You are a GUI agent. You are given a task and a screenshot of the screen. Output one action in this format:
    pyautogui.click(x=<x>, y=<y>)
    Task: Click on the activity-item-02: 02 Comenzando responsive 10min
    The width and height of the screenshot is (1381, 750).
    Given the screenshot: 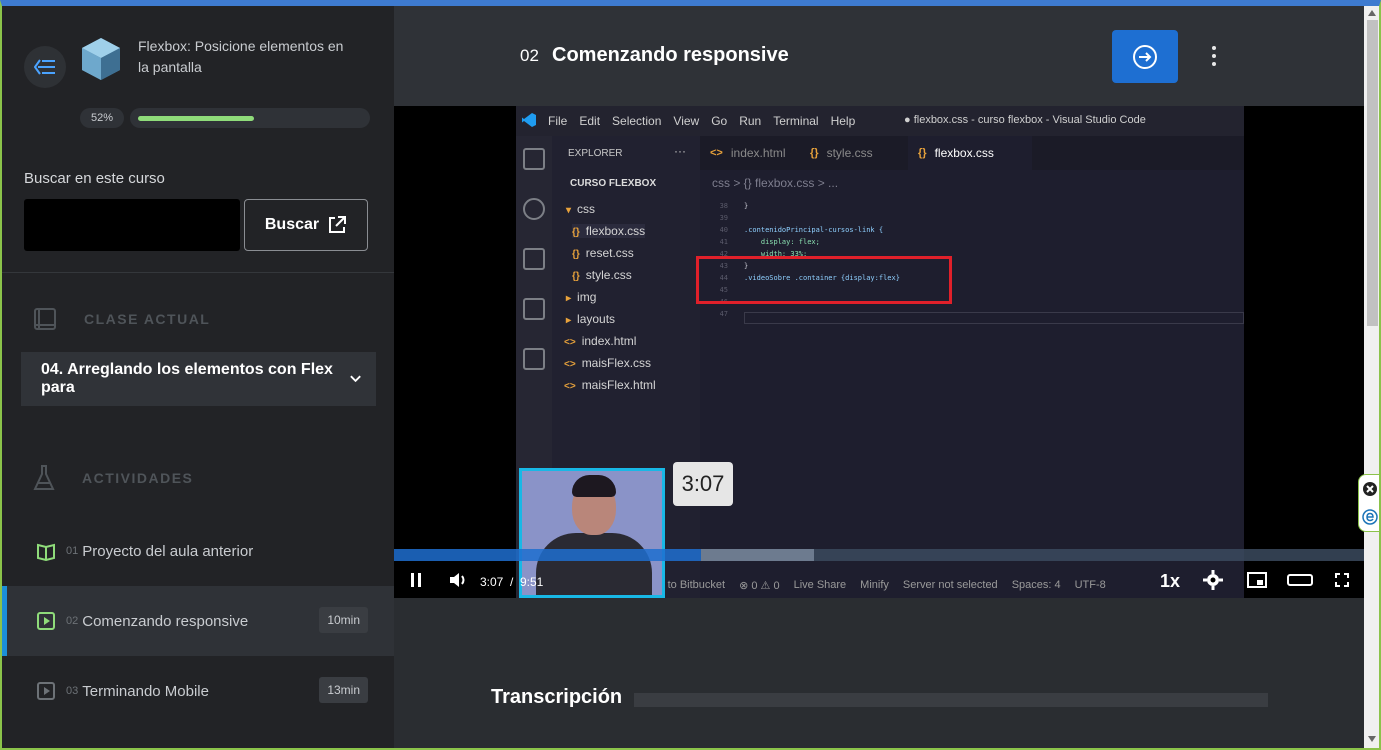 What is the action you would take?
    pyautogui.click(x=198, y=621)
    